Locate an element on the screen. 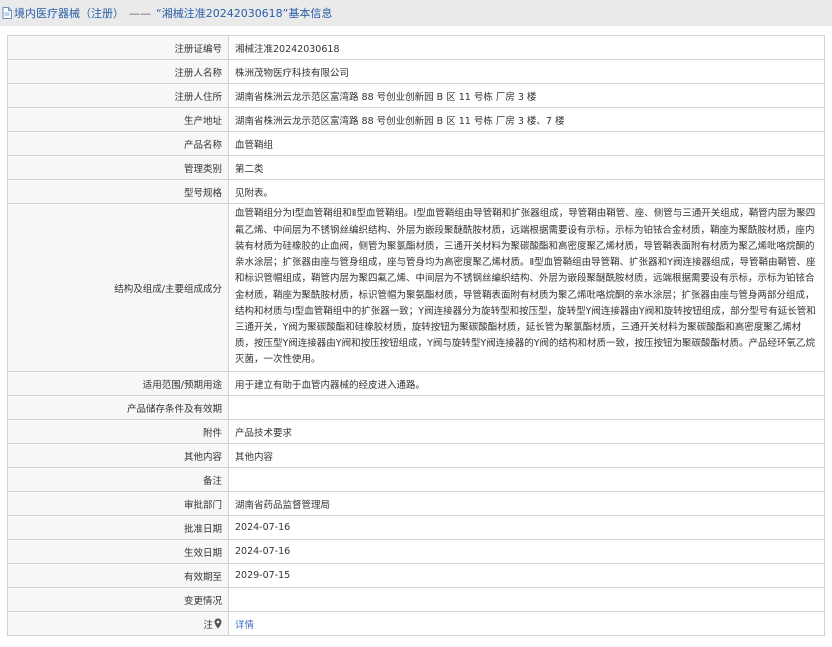 Image resolution: width=832 pixels, height=647 pixels. table-row: 生效日期 2024-07-16 is located at coordinates (416, 551).